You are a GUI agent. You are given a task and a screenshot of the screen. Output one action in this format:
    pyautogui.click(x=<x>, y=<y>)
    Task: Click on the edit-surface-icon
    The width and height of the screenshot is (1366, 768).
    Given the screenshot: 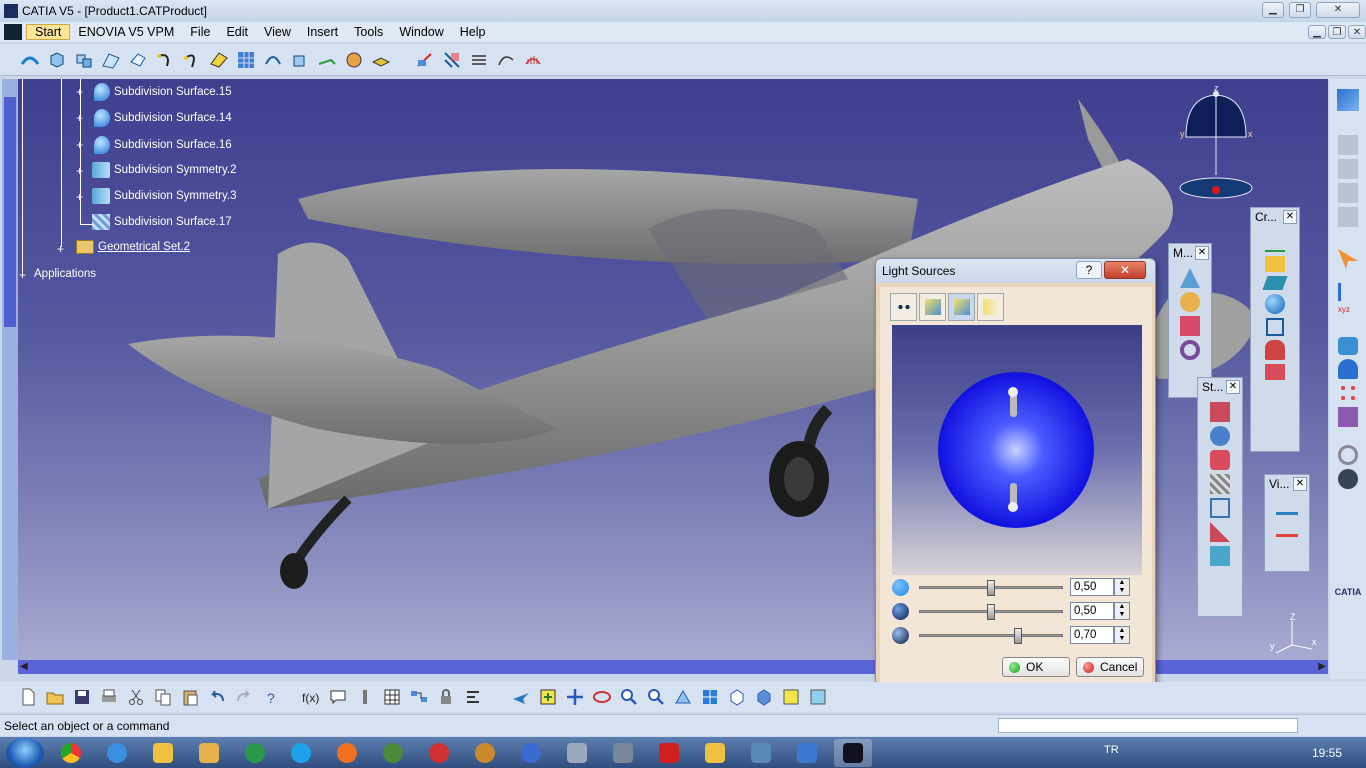 What is the action you would take?
    pyautogui.click(x=138, y=60)
    